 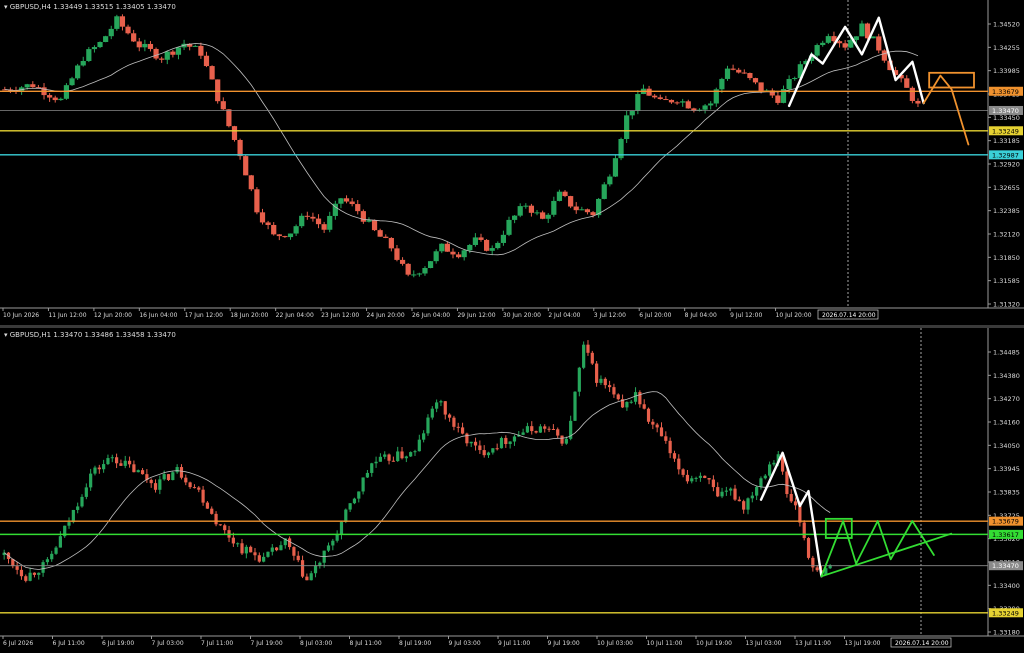 I want to click on time-tick-label: 29 Jun 12:00, so click(x=476, y=315).